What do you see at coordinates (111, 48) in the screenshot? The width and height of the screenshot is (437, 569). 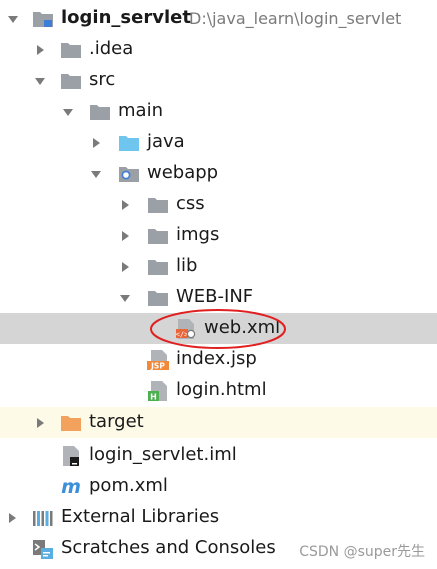 I see `tree-item-label: .idea` at bounding box center [111, 48].